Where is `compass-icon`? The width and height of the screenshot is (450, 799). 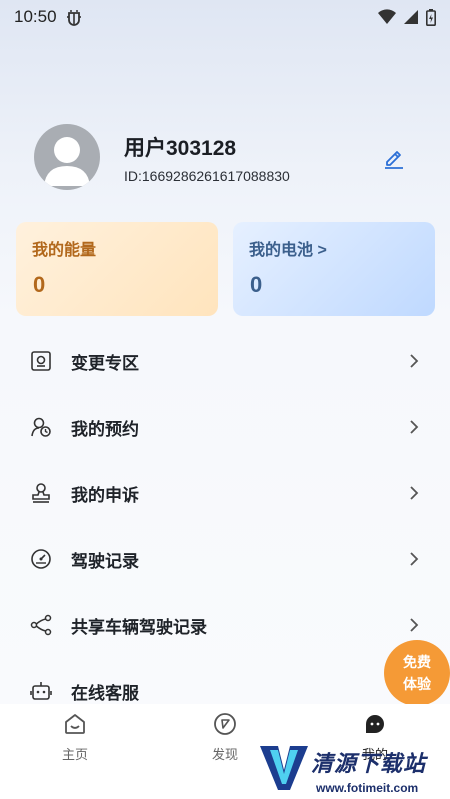
compass-icon is located at coordinates (225, 724).